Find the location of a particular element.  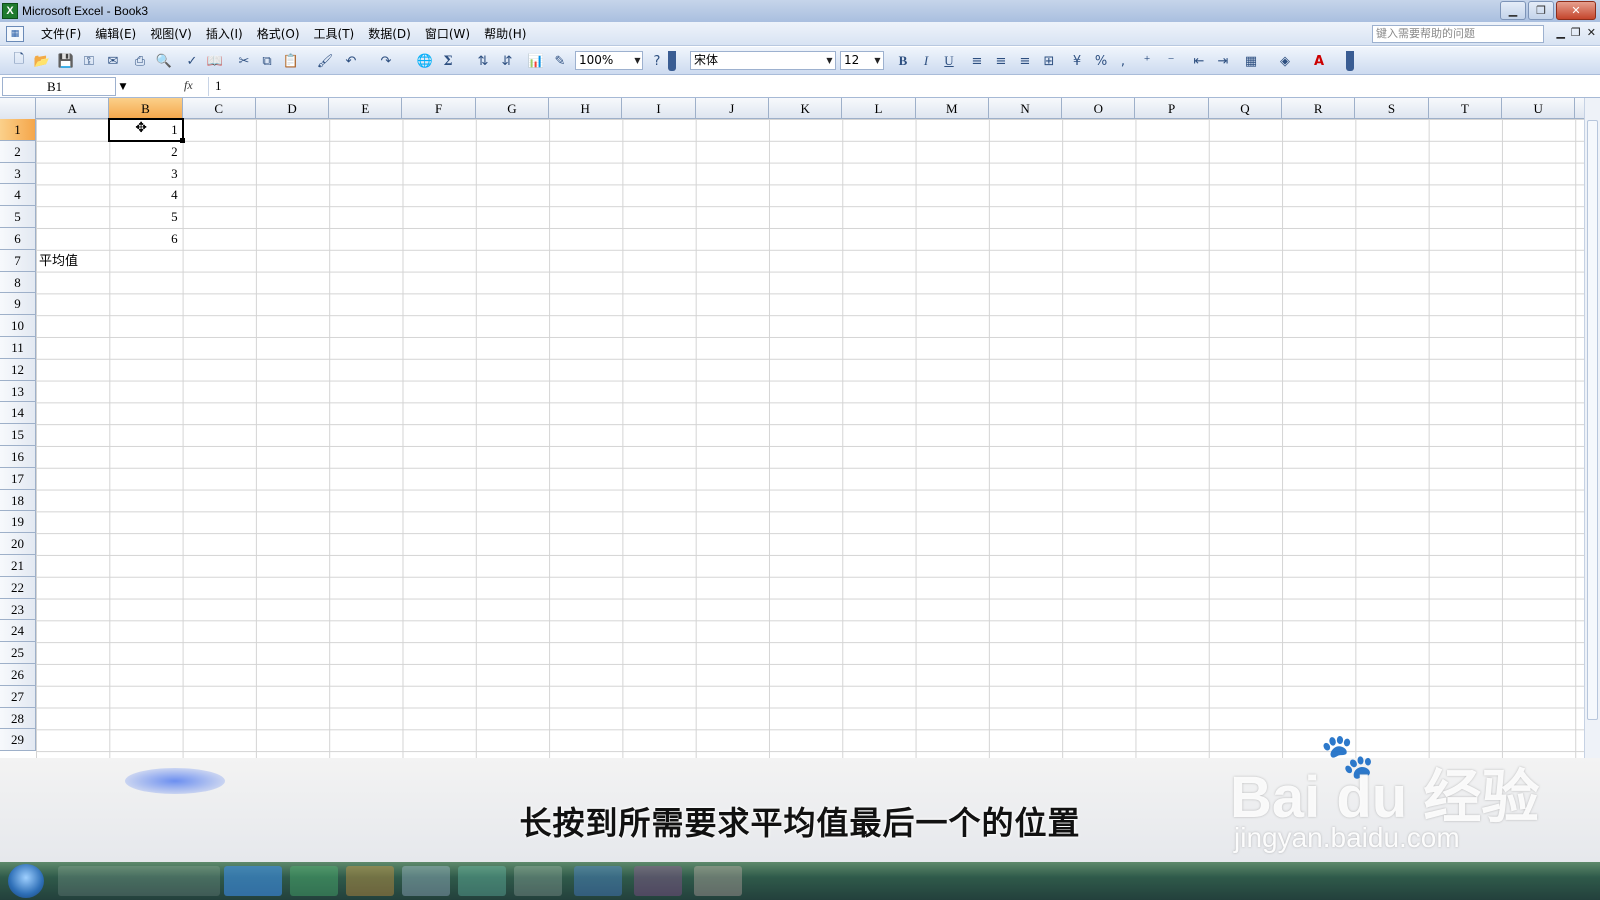

row-header-23: 23 is located at coordinates (18, 609).